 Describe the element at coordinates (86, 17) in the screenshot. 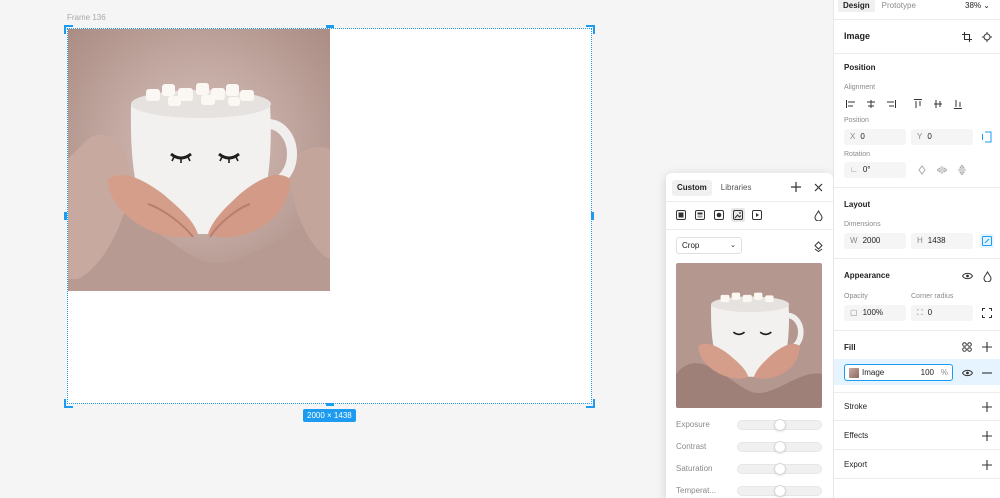

I see `frame-label: Frame 136` at that location.